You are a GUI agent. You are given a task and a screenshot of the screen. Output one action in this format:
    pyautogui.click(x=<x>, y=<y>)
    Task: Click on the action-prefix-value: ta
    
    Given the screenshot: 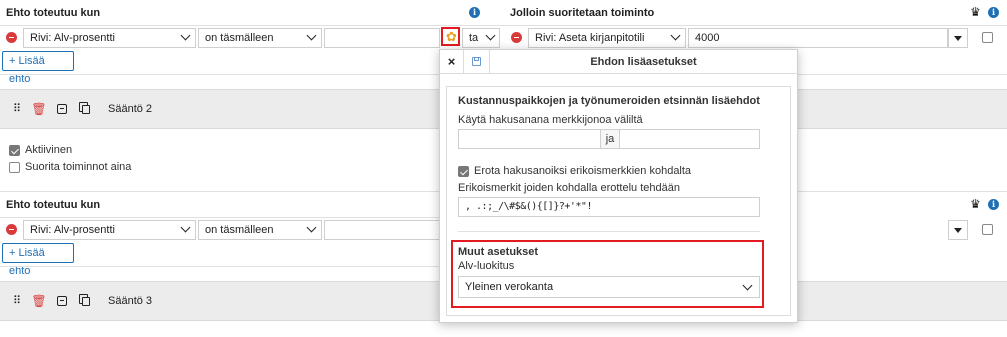 What is the action you would take?
    pyautogui.click(x=474, y=38)
    